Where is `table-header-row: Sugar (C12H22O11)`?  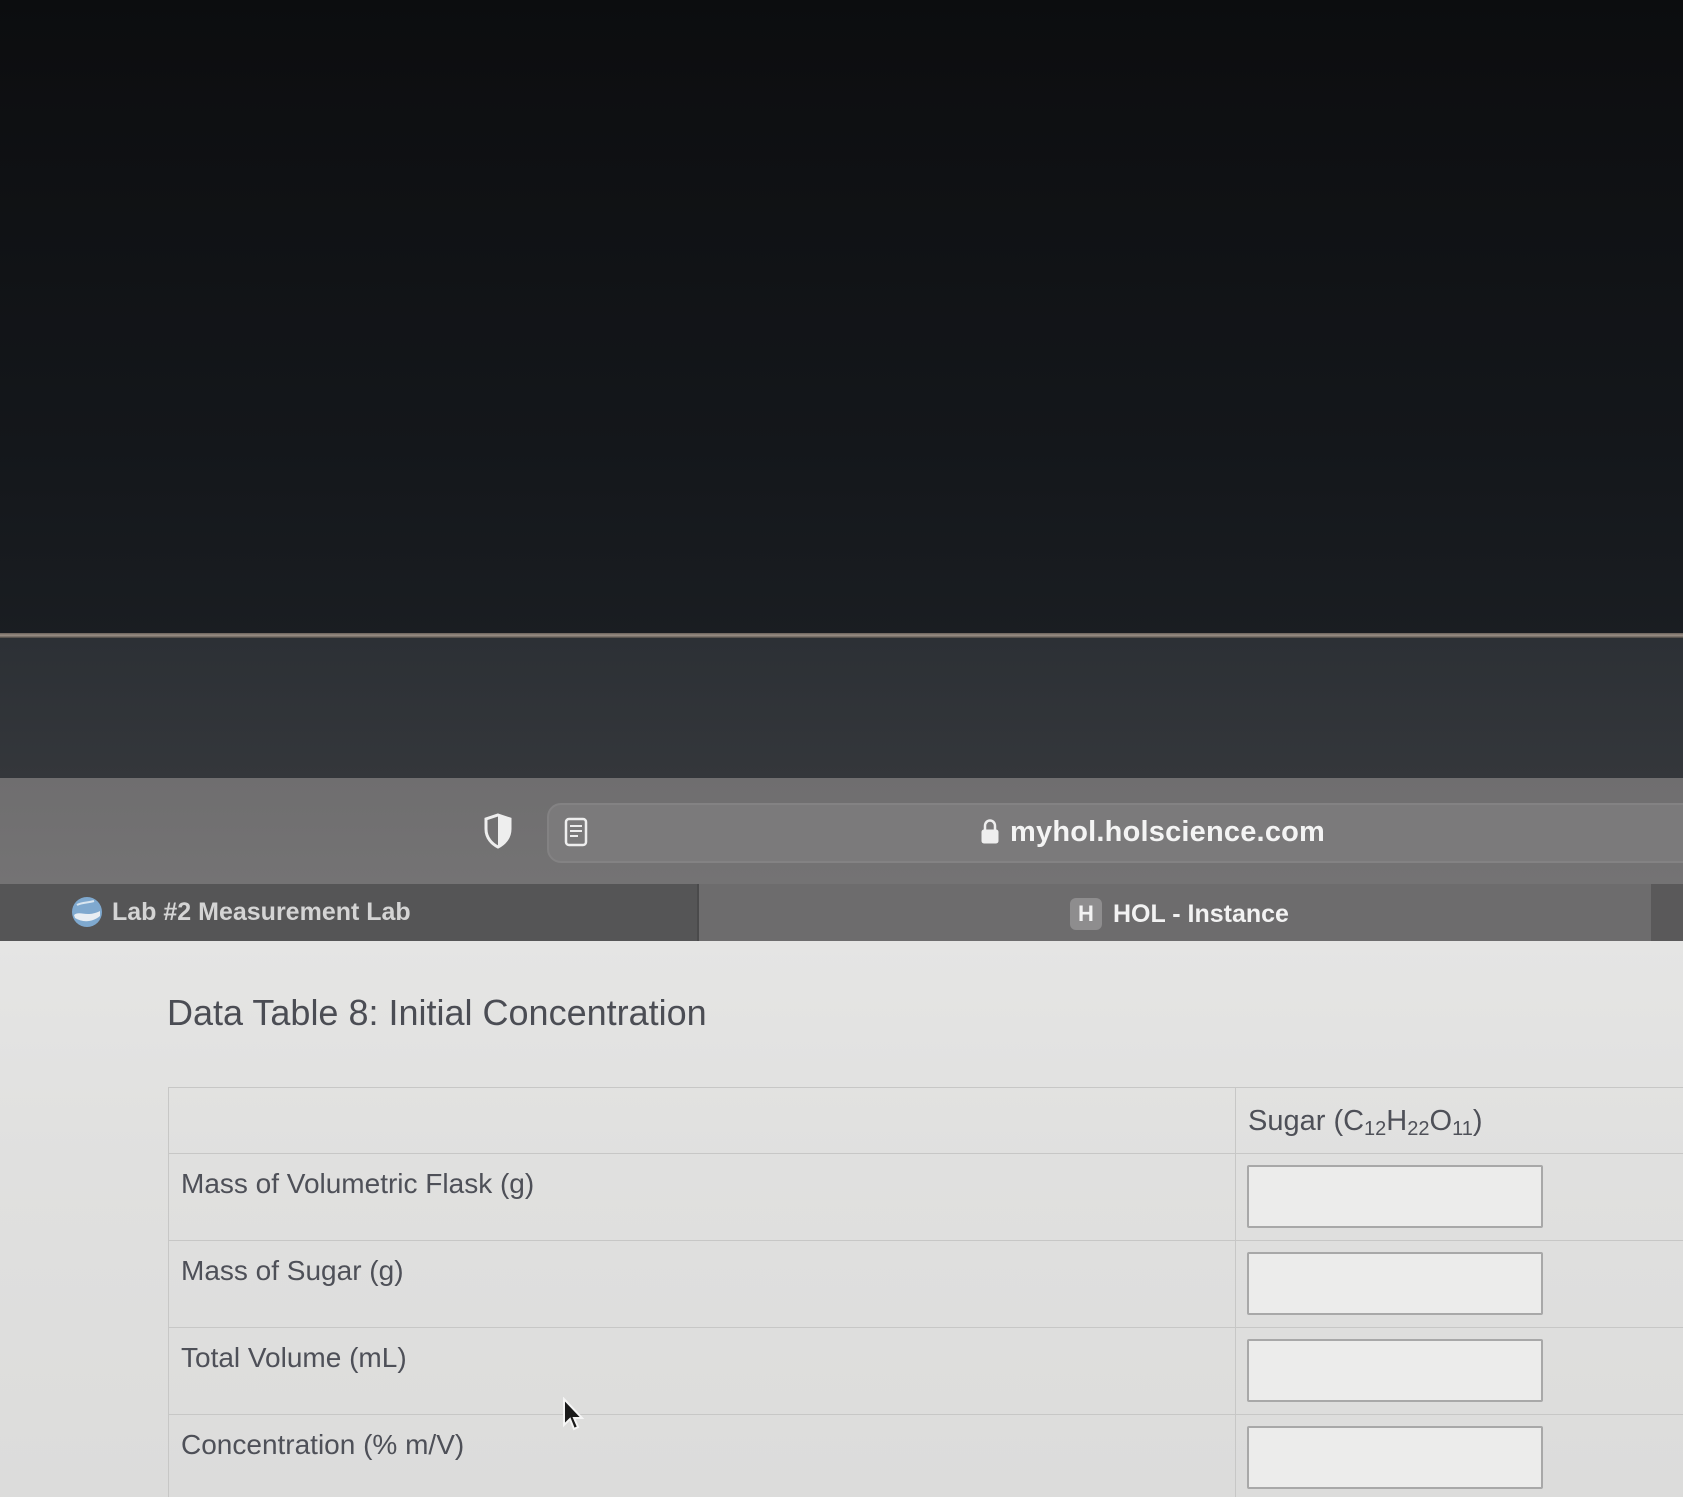
table-header-row: Sugar (C12H22O11) is located at coordinates (925, 1120).